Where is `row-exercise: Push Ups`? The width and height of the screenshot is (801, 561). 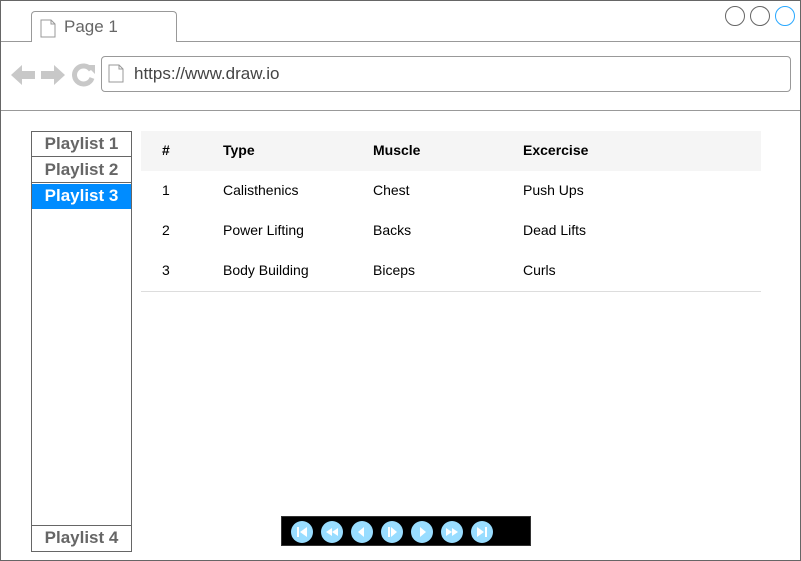
row-exercise: Push Ups is located at coordinates (553, 190).